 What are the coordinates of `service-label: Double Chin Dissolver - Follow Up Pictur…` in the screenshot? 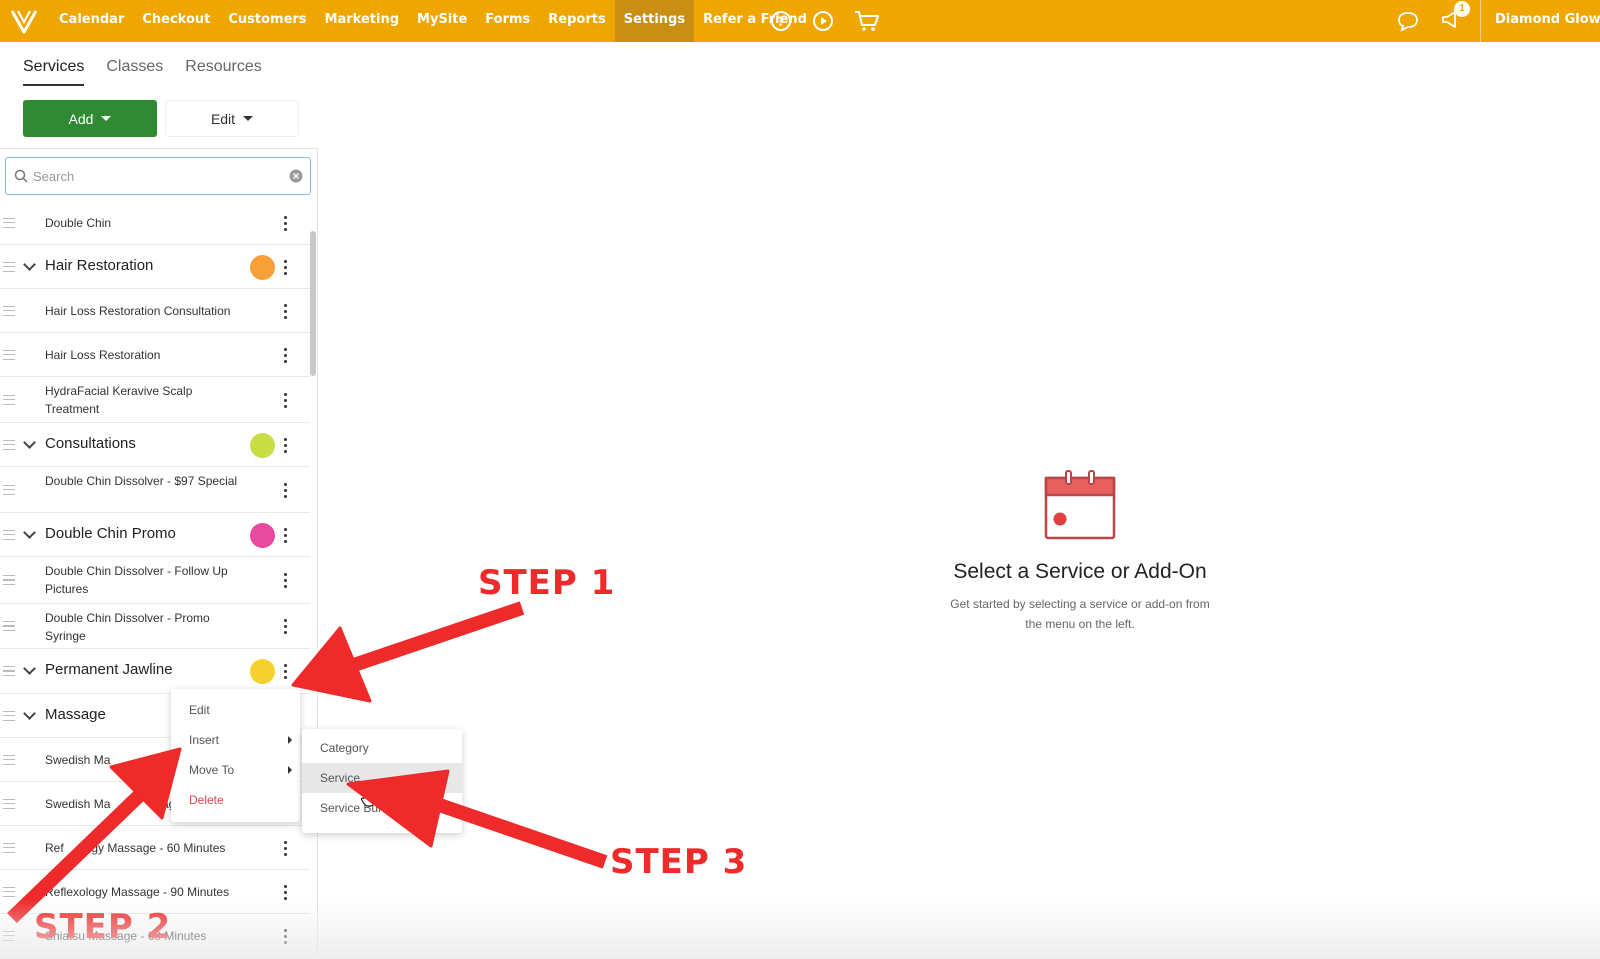 It's located at (136, 580).